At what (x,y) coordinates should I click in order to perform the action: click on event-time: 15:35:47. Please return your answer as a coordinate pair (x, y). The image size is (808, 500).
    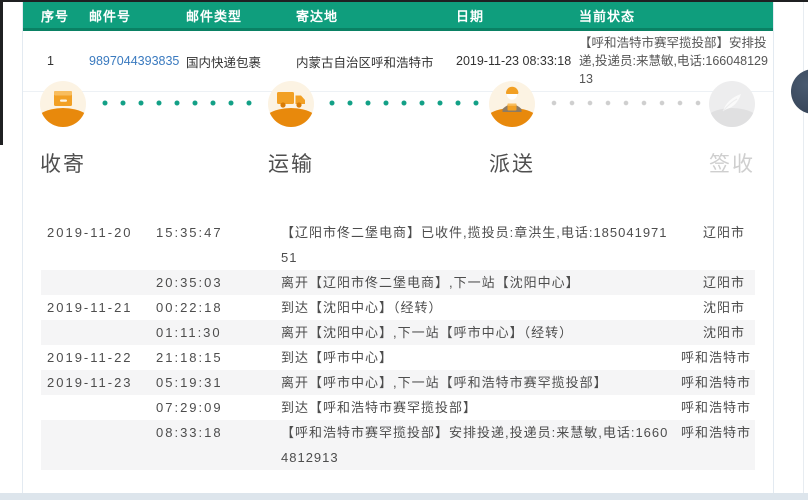
    Looking at the image, I should click on (189, 232).